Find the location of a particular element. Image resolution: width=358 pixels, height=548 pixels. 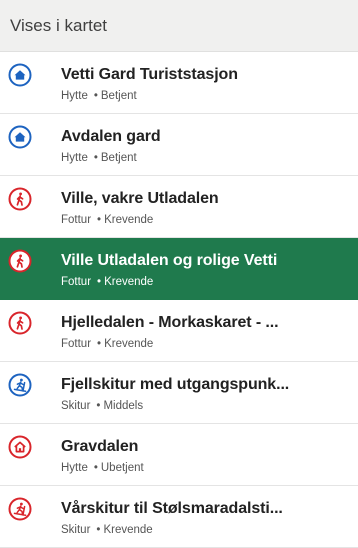

list-item-ville-vakre-utladalen: Ville, vakre Utladalen Fottur • Krevende is located at coordinates (179, 207).